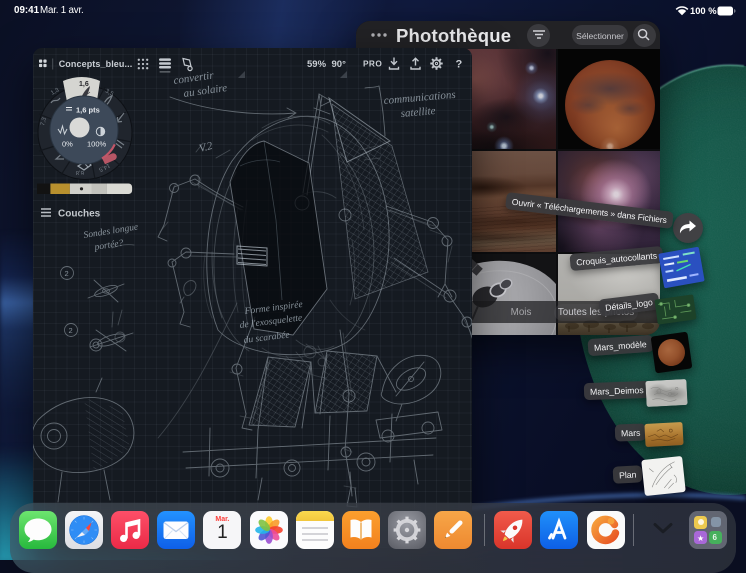 The width and height of the screenshot is (746, 573). What do you see at coordinates (372, 64) in the screenshot?
I see `svg-text: PRO` at bounding box center [372, 64].